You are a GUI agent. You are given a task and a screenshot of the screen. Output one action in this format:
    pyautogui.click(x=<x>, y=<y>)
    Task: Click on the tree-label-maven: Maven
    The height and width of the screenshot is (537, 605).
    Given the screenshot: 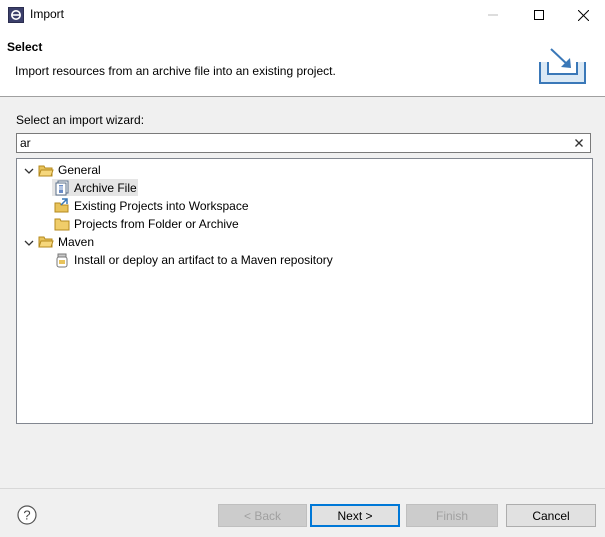 What is the action you would take?
    pyautogui.click(x=76, y=242)
    